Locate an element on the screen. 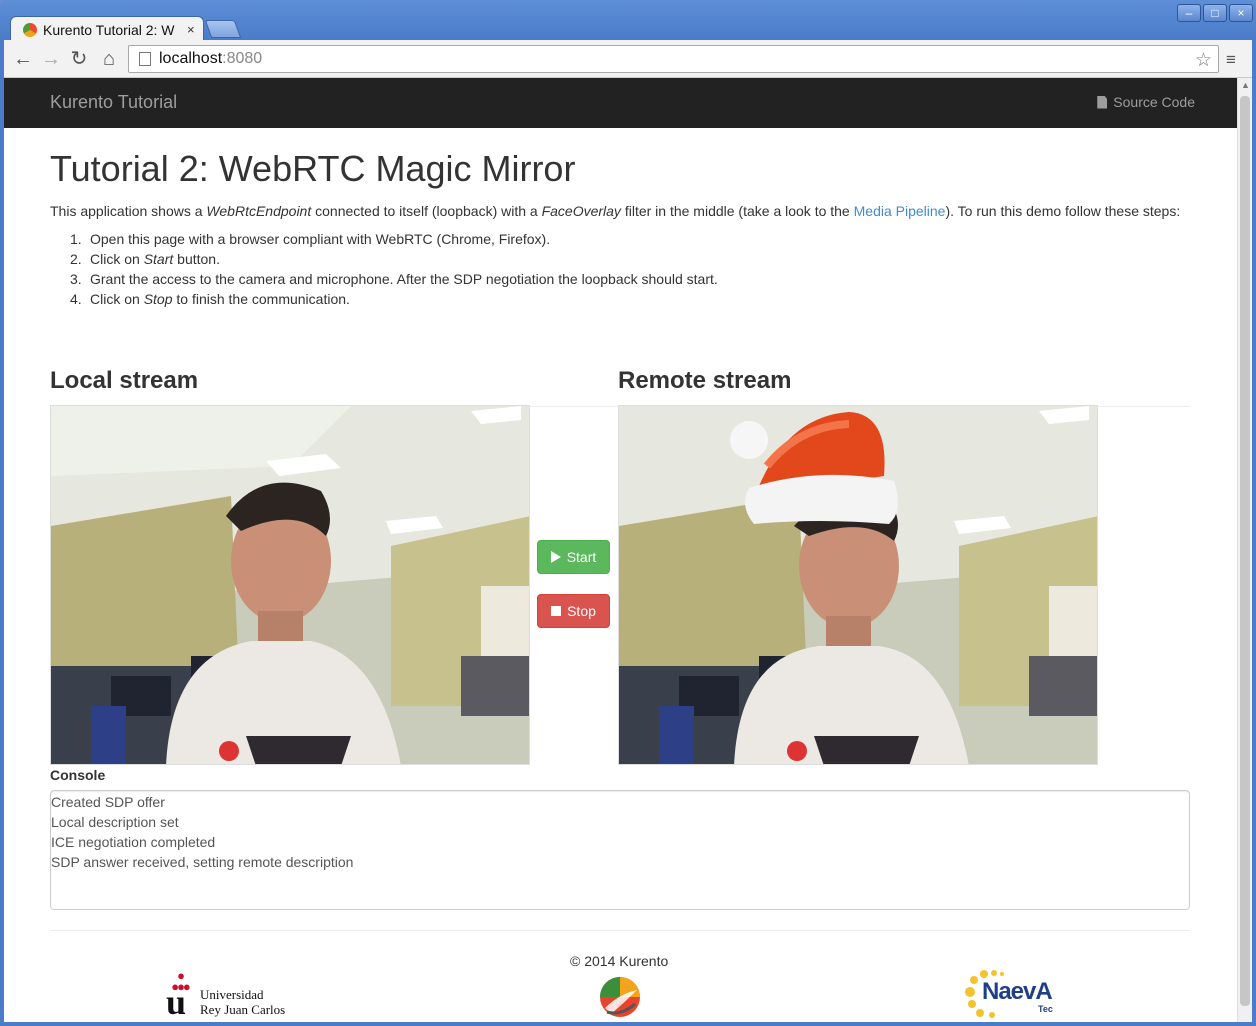 The image size is (1256, 1026). tab-title: Kurento Tutorial 2: W is located at coordinates (109, 29).